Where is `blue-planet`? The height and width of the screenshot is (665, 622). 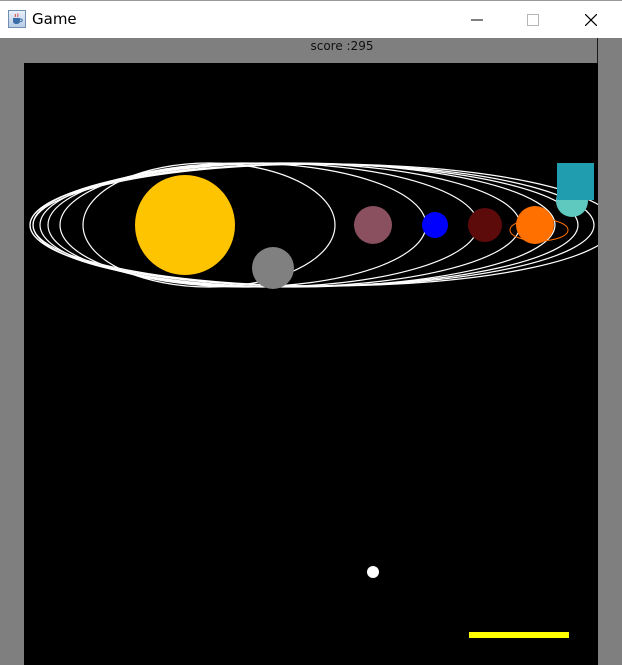
blue-planet is located at coordinates (435, 225).